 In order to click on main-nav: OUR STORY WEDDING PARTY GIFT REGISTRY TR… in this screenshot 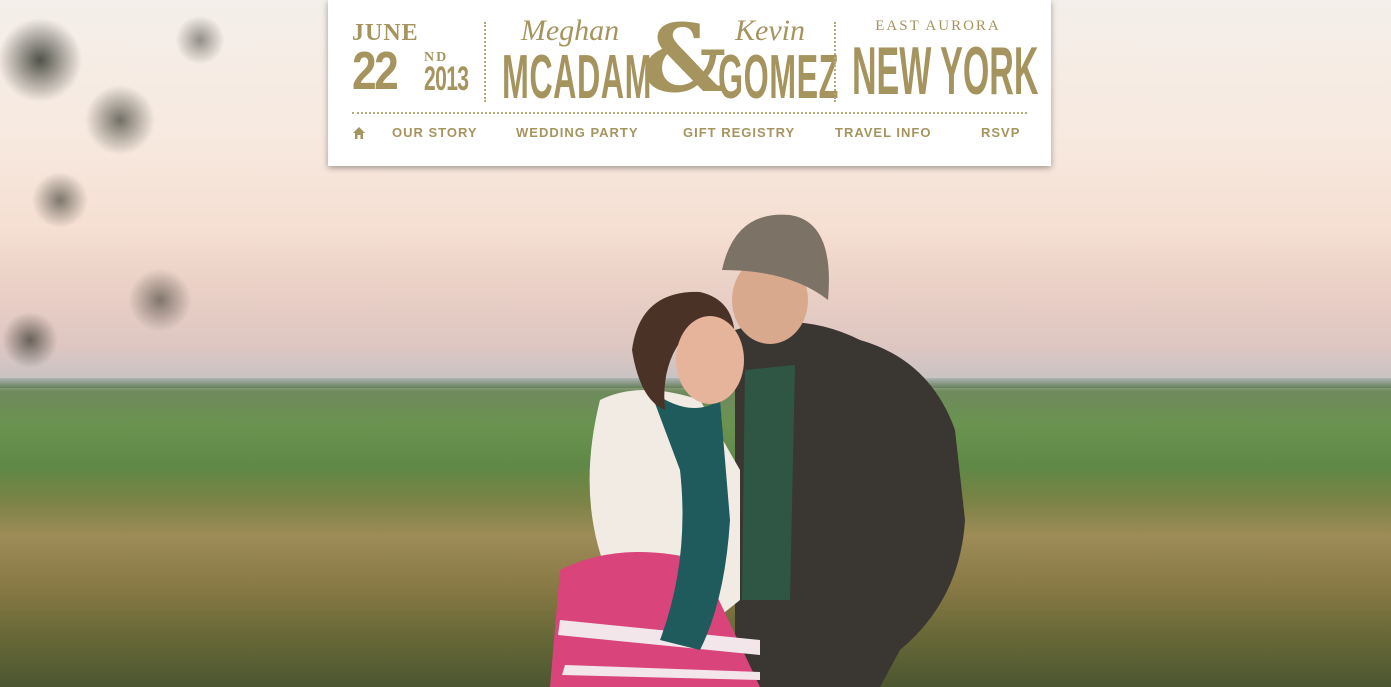, I will do `click(689, 134)`.